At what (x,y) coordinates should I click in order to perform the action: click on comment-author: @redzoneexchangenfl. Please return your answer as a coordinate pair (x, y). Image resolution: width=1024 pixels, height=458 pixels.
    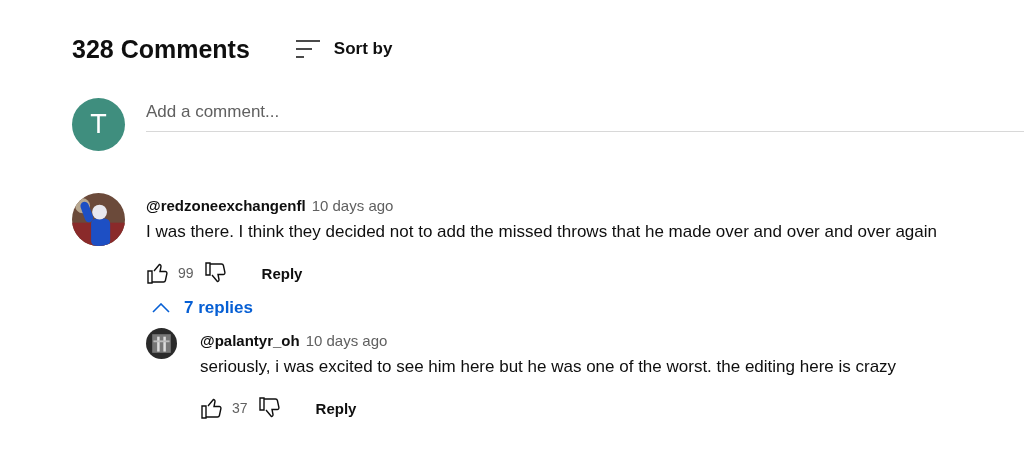
    Looking at the image, I should click on (226, 205).